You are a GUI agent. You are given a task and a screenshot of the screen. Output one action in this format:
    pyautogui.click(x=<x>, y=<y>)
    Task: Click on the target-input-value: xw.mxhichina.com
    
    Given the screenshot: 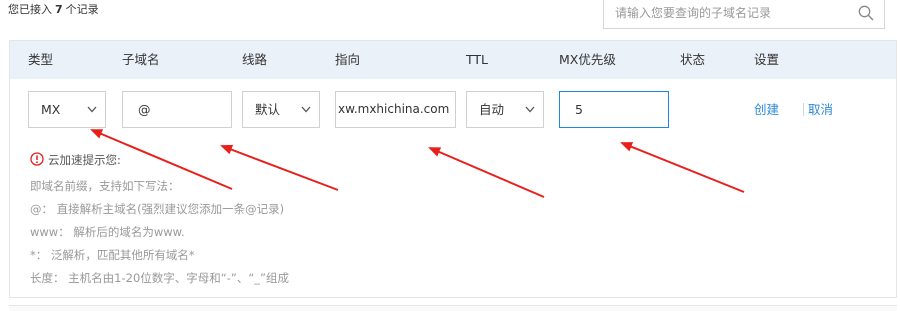 What is the action you would take?
    pyautogui.click(x=394, y=109)
    